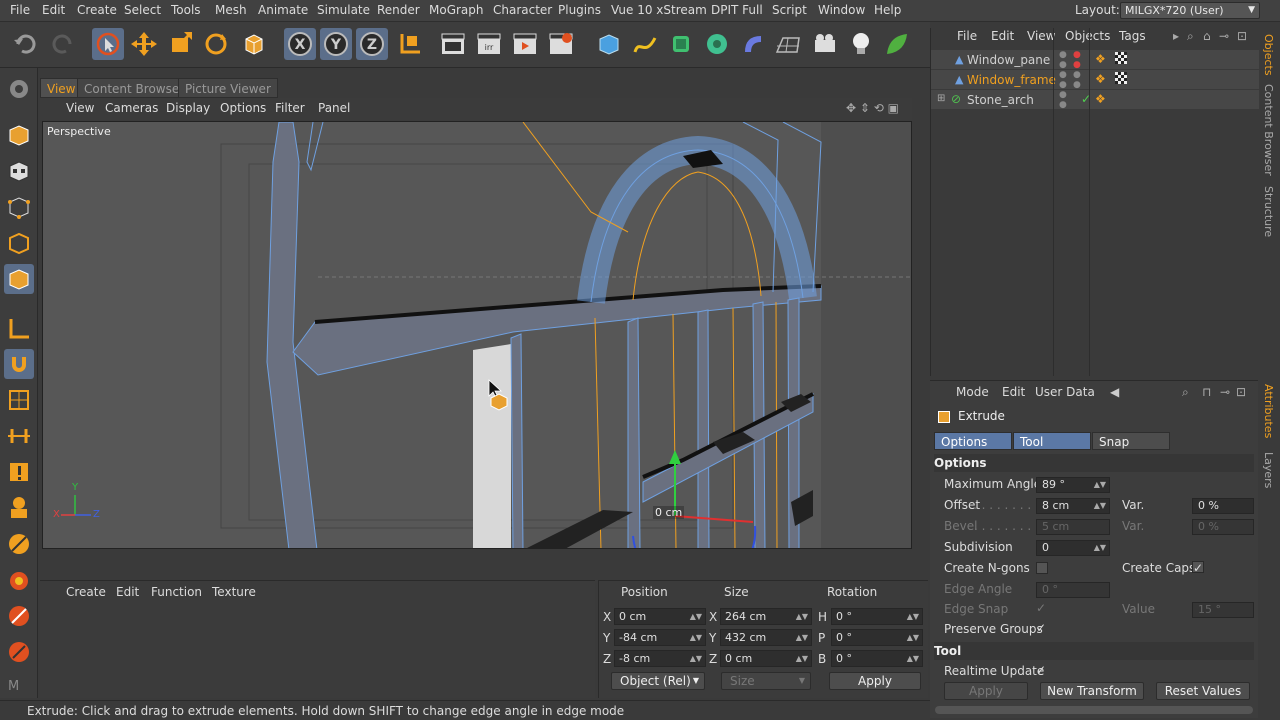  What do you see at coordinates (19, 171) in the screenshot?
I see `texture-mode-button` at bounding box center [19, 171].